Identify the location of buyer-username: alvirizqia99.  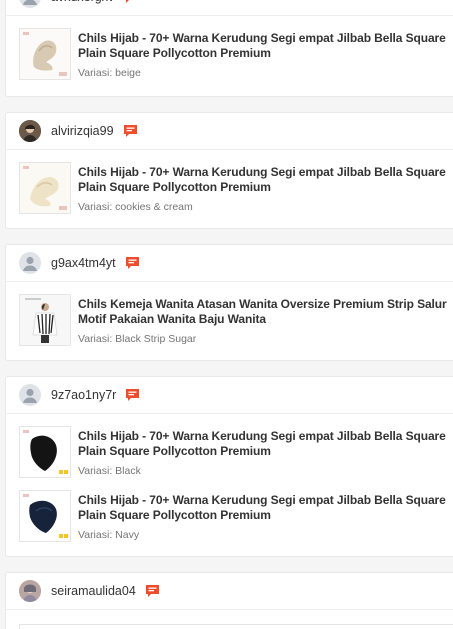
(82, 131).